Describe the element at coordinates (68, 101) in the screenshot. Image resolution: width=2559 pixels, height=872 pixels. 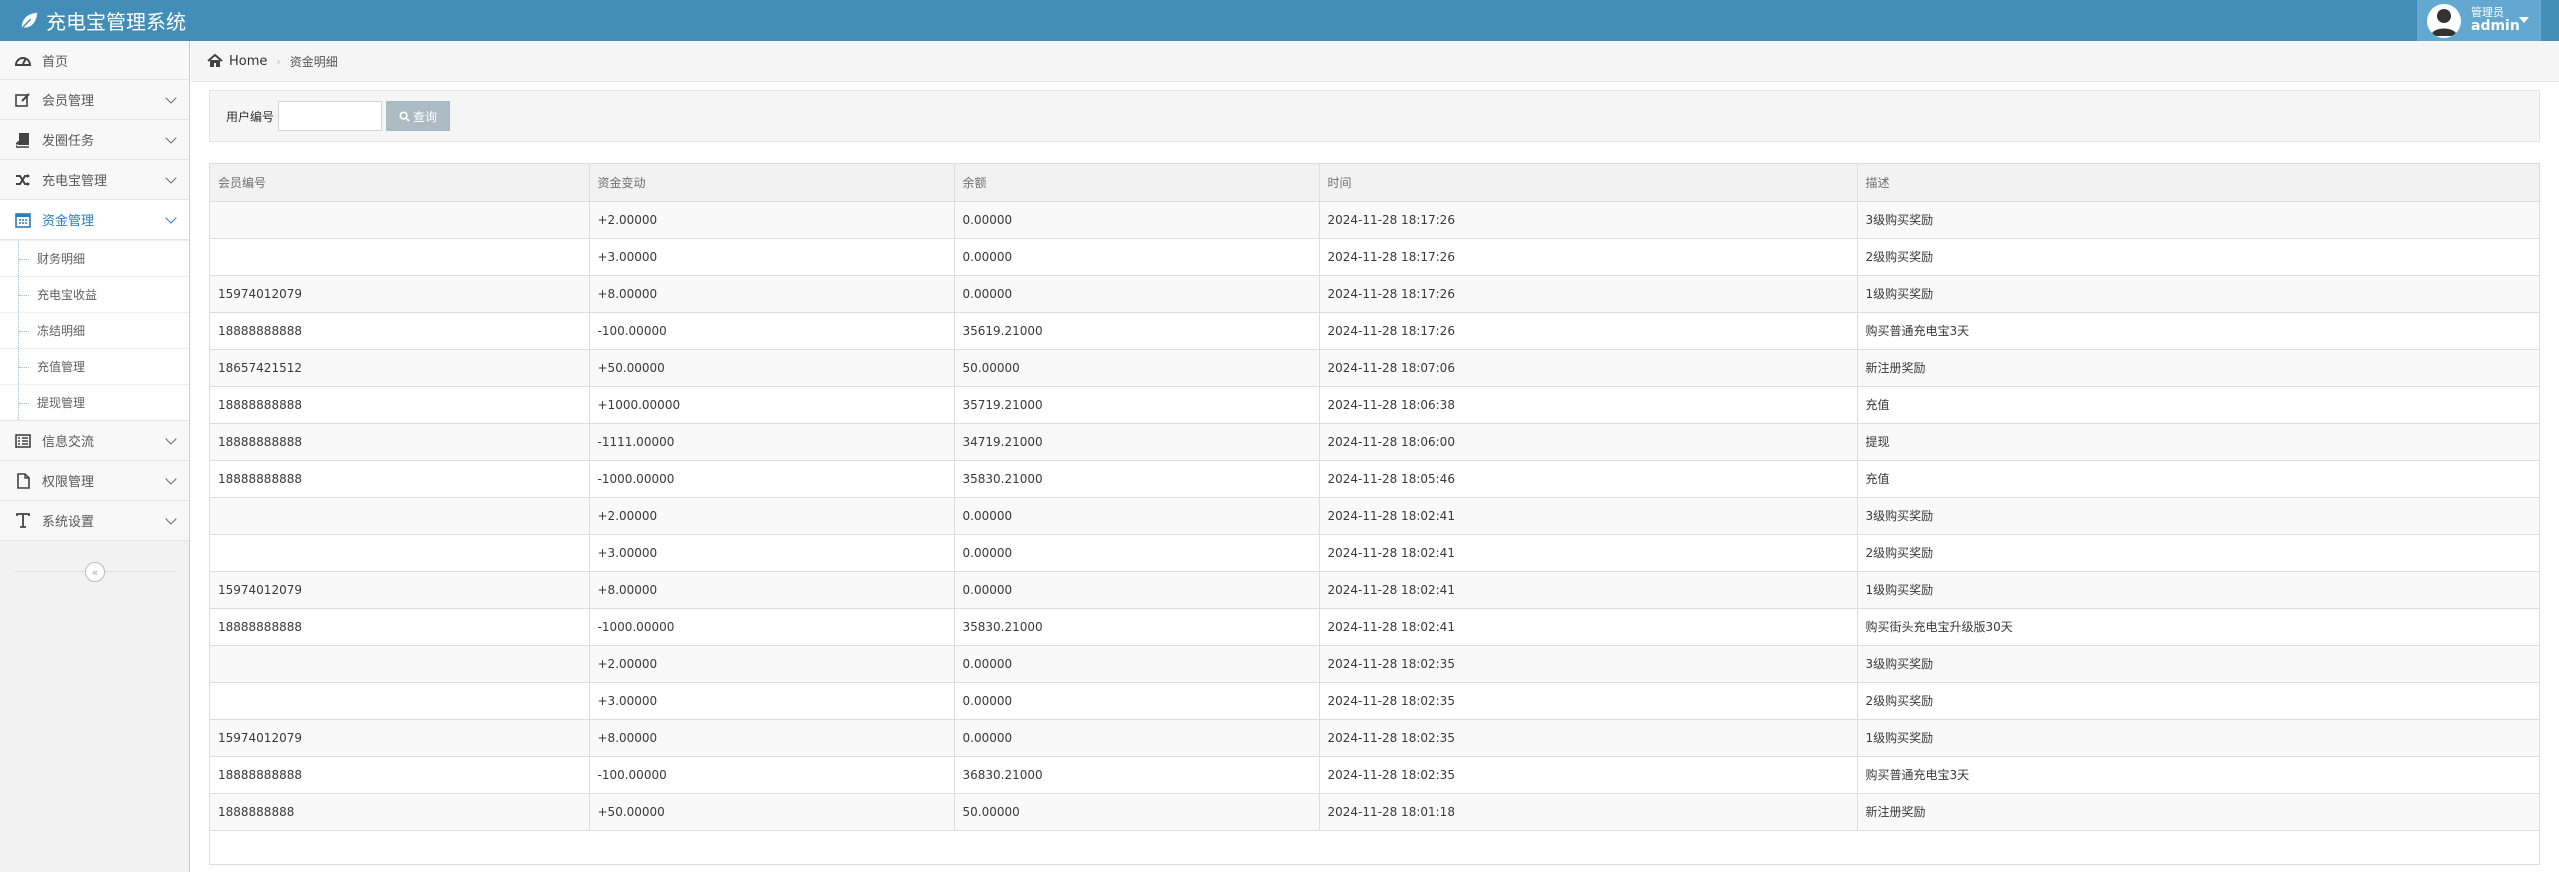
I see `sidebar-item-label: 会员管理` at that location.